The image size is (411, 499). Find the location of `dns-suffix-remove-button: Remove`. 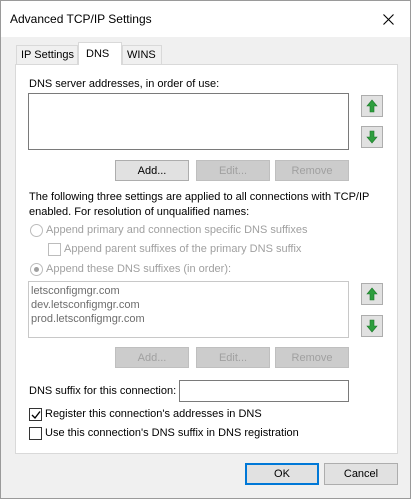

dns-suffix-remove-button: Remove is located at coordinates (312, 357).